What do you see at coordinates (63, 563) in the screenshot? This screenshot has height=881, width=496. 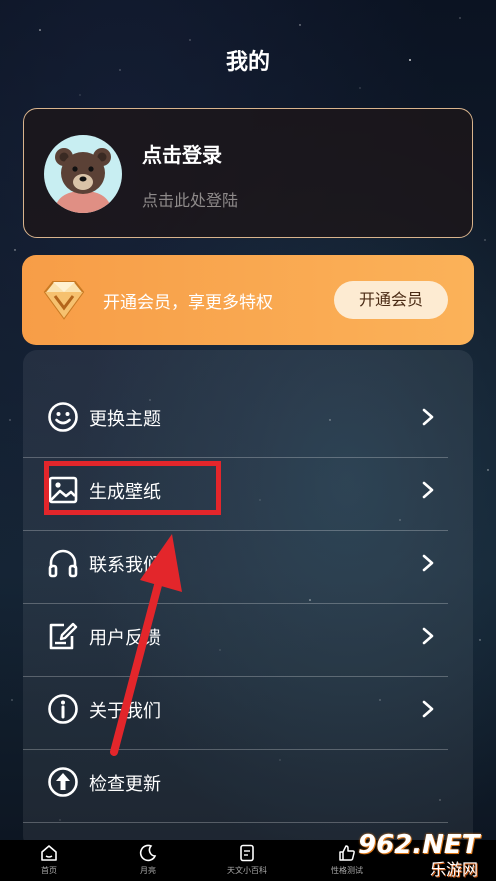 I see `headphones-icon` at bounding box center [63, 563].